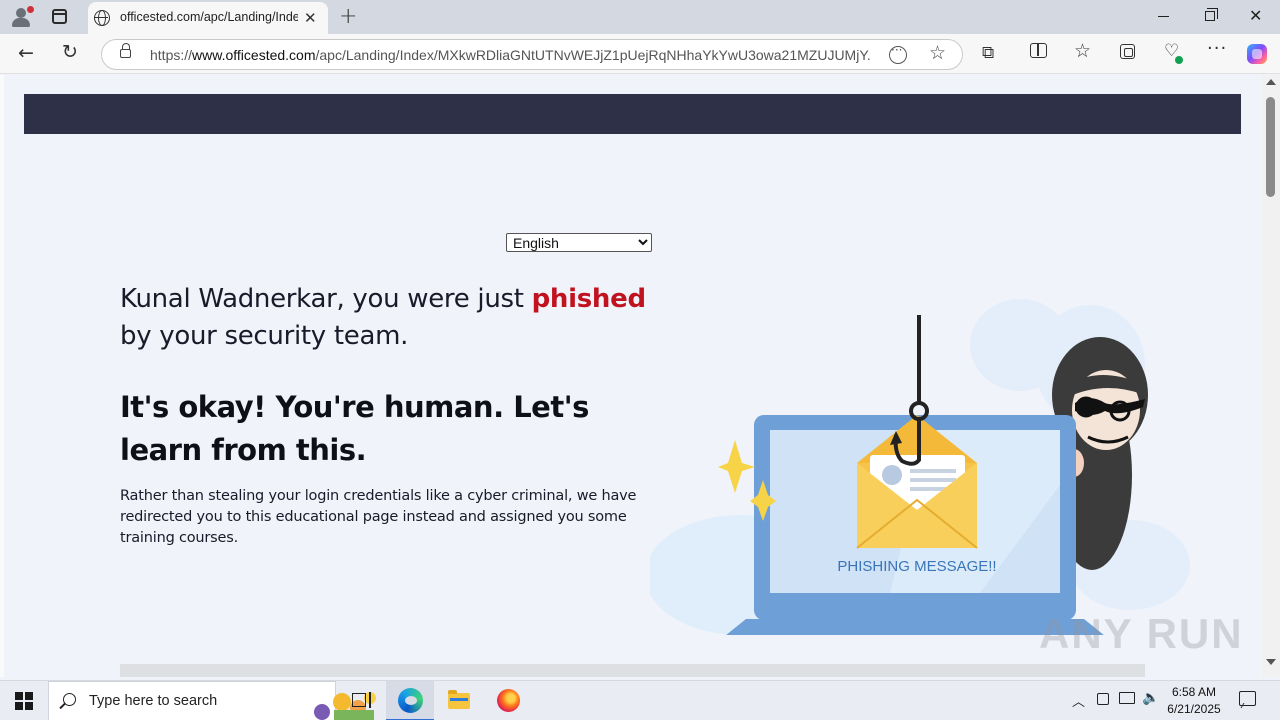 Image resolution: width=1280 pixels, height=720 pixels. What do you see at coordinates (460, 700) in the screenshot?
I see `file-explorer-icon` at bounding box center [460, 700].